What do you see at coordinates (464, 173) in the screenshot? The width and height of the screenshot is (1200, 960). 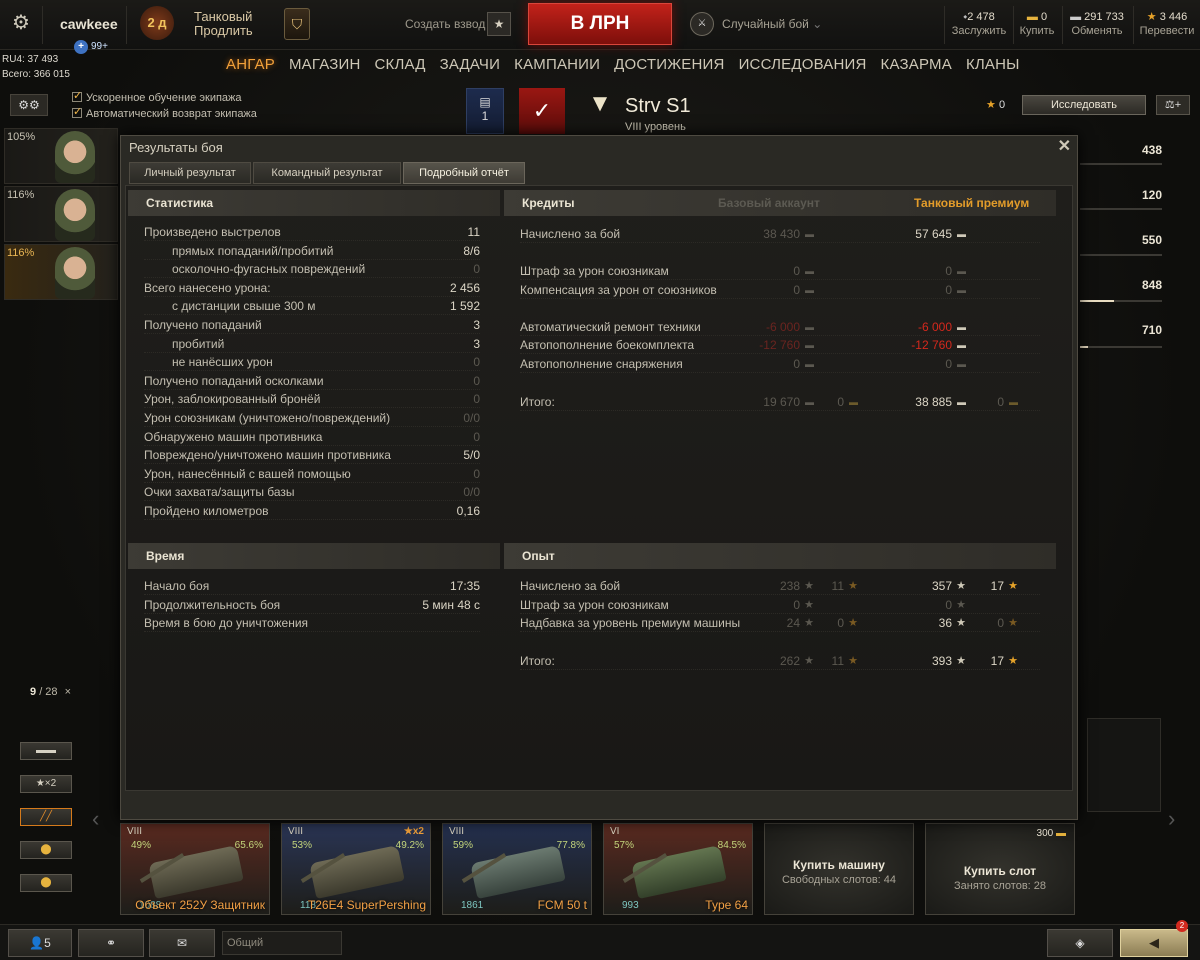 I see `tab-detailed-report: Подробный отчёт` at bounding box center [464, 173].